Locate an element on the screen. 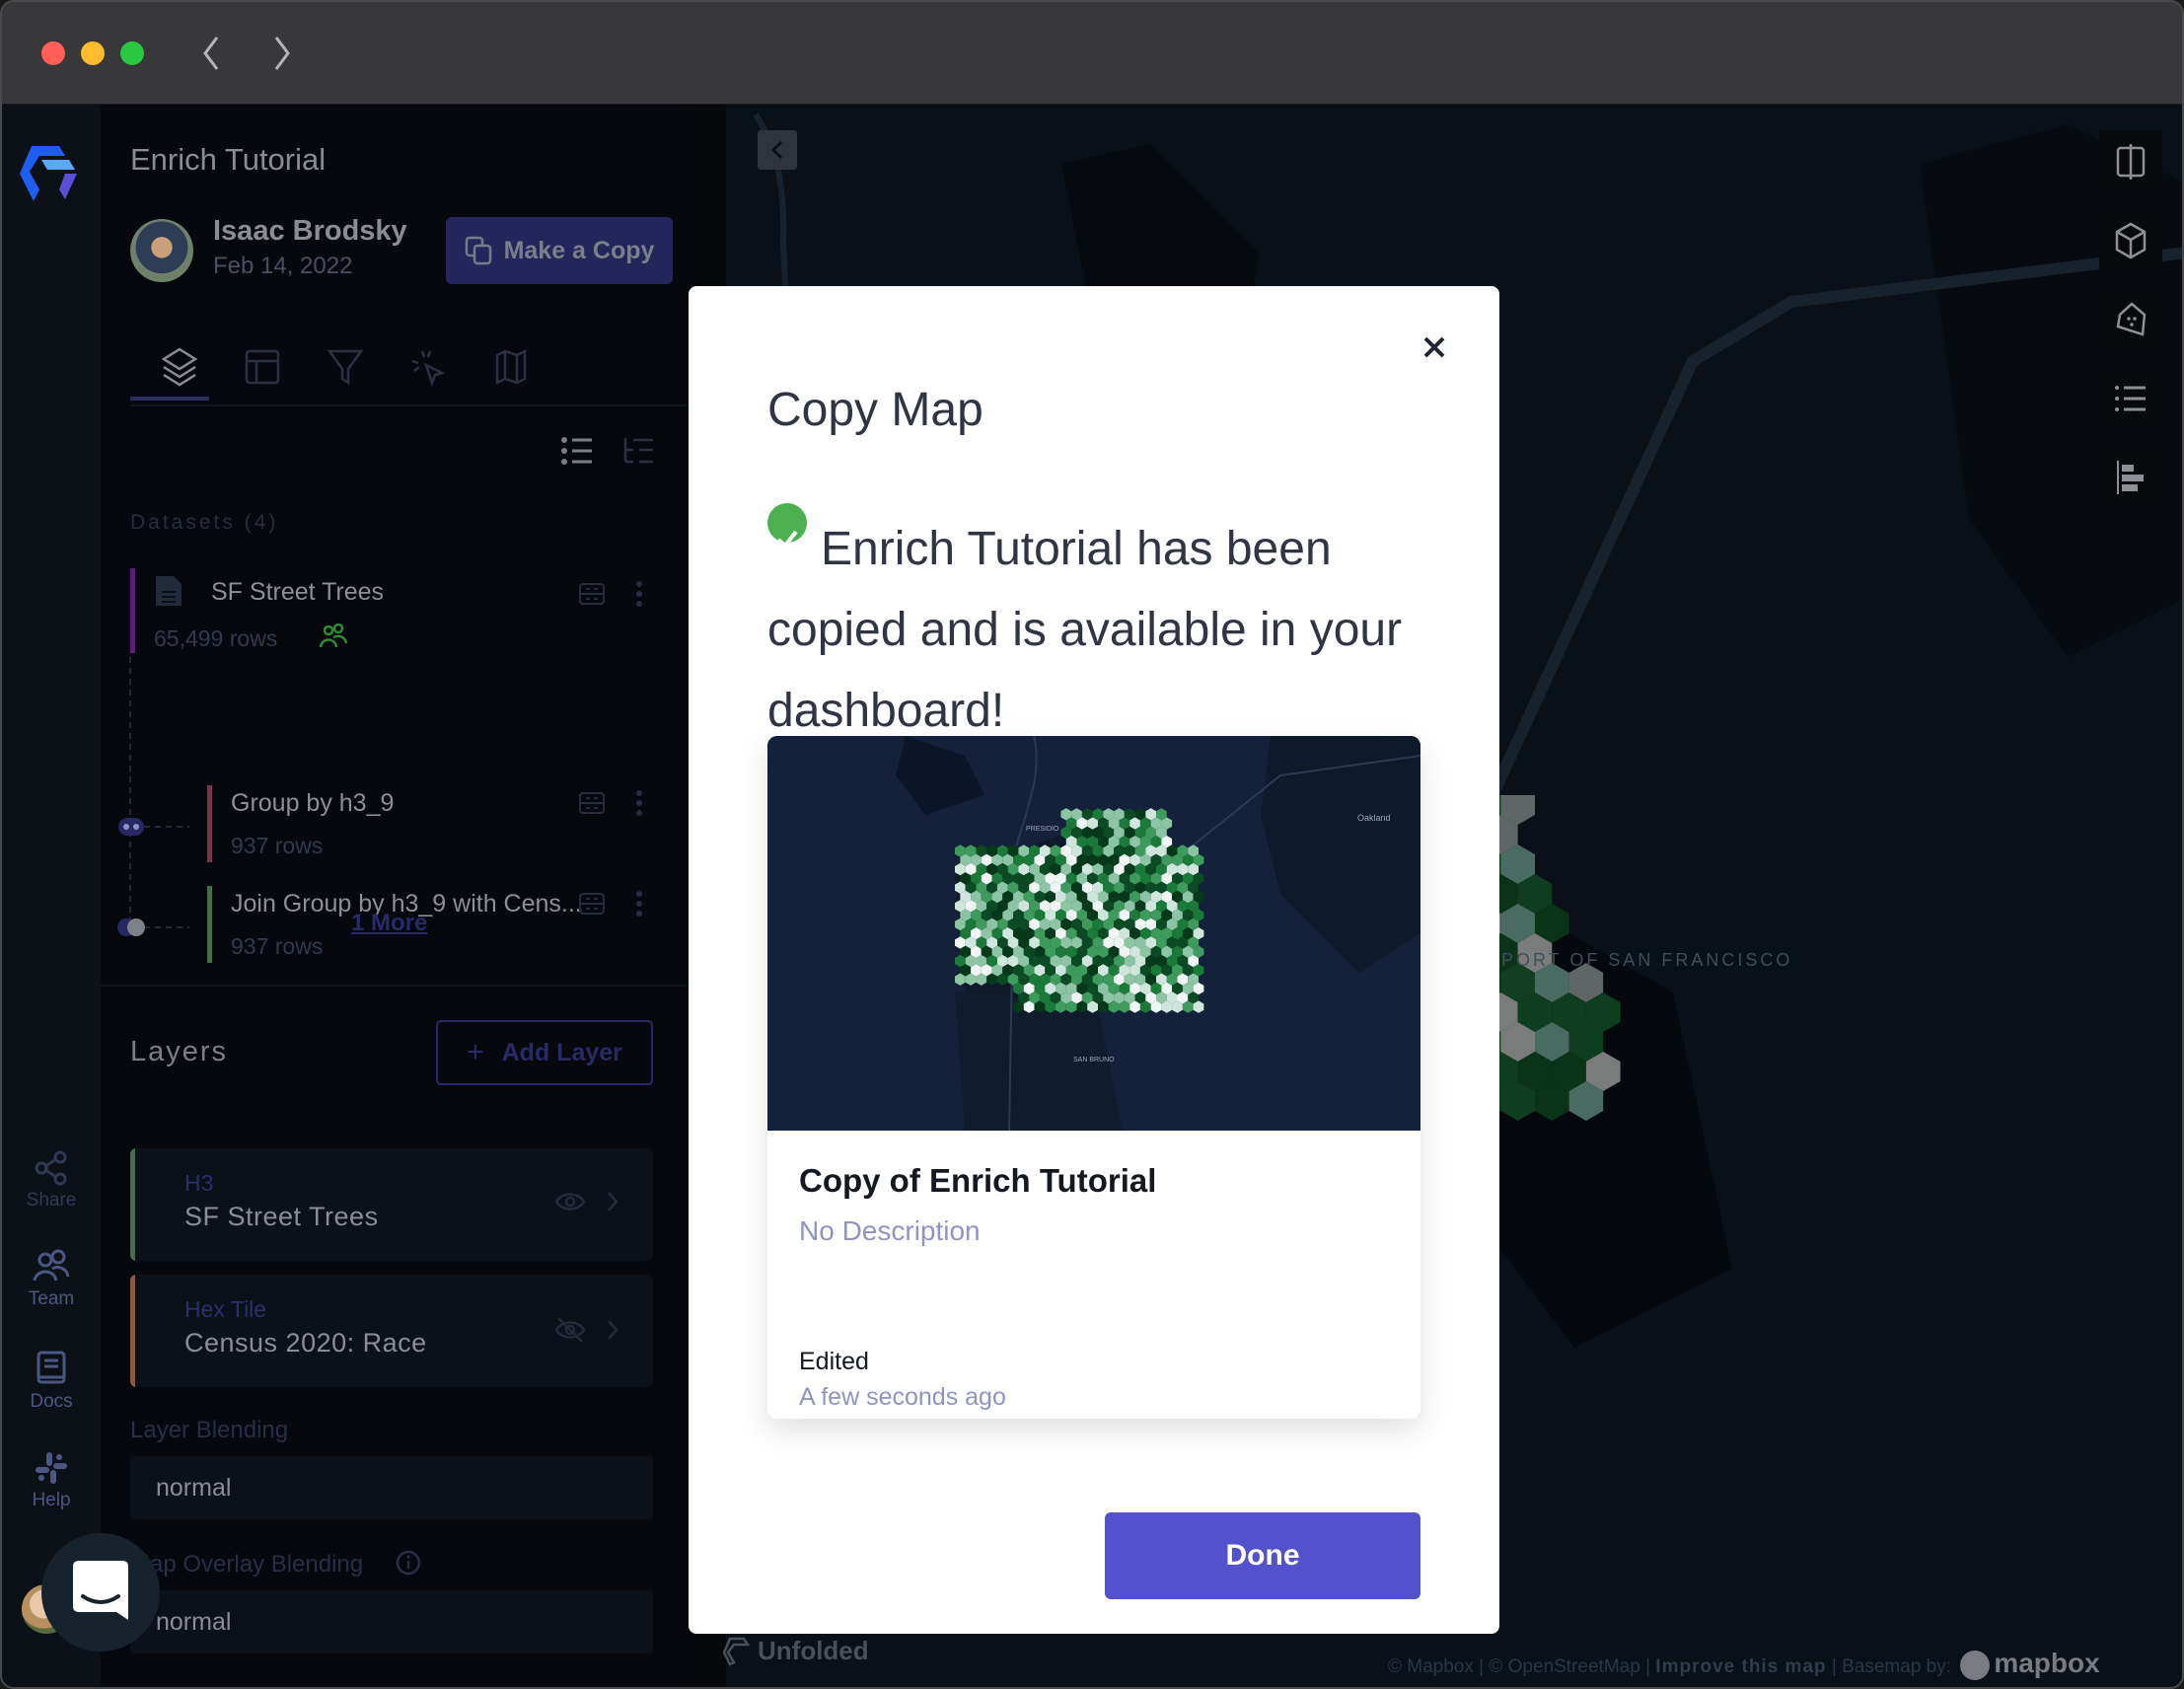 This screenshot has width=2184, height=1689. minimize-window-button is located at coordinates (93, 53).